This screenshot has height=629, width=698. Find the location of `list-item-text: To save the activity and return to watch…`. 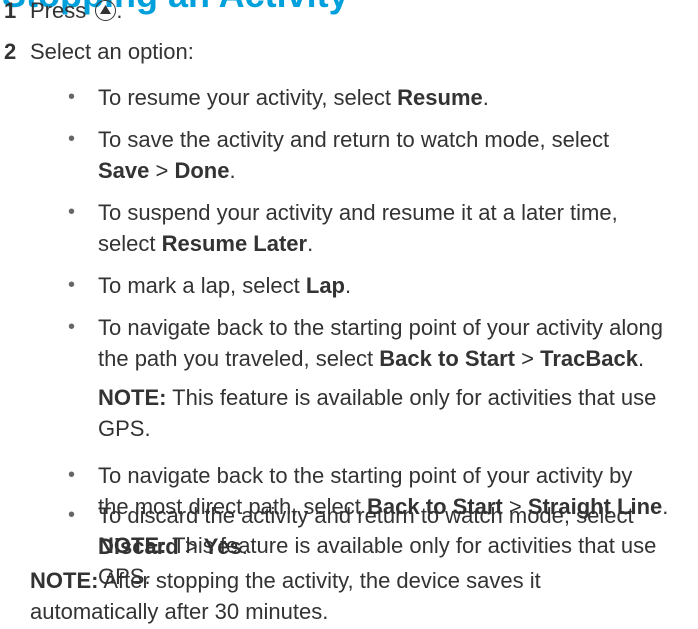

list-item-text: To save the activity and return to watch… is located at coordinates (353, 155).